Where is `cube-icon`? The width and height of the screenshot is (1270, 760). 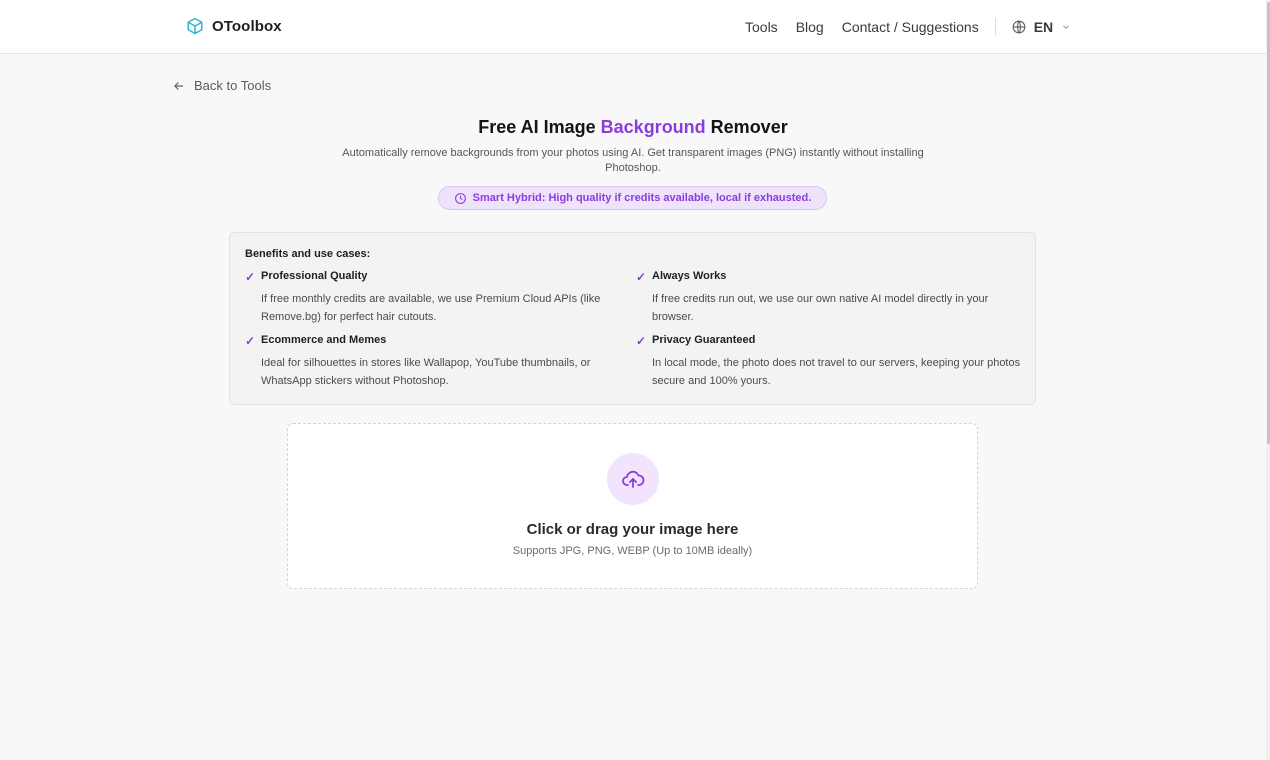 cube-icon is located at coordinates (195, 26).